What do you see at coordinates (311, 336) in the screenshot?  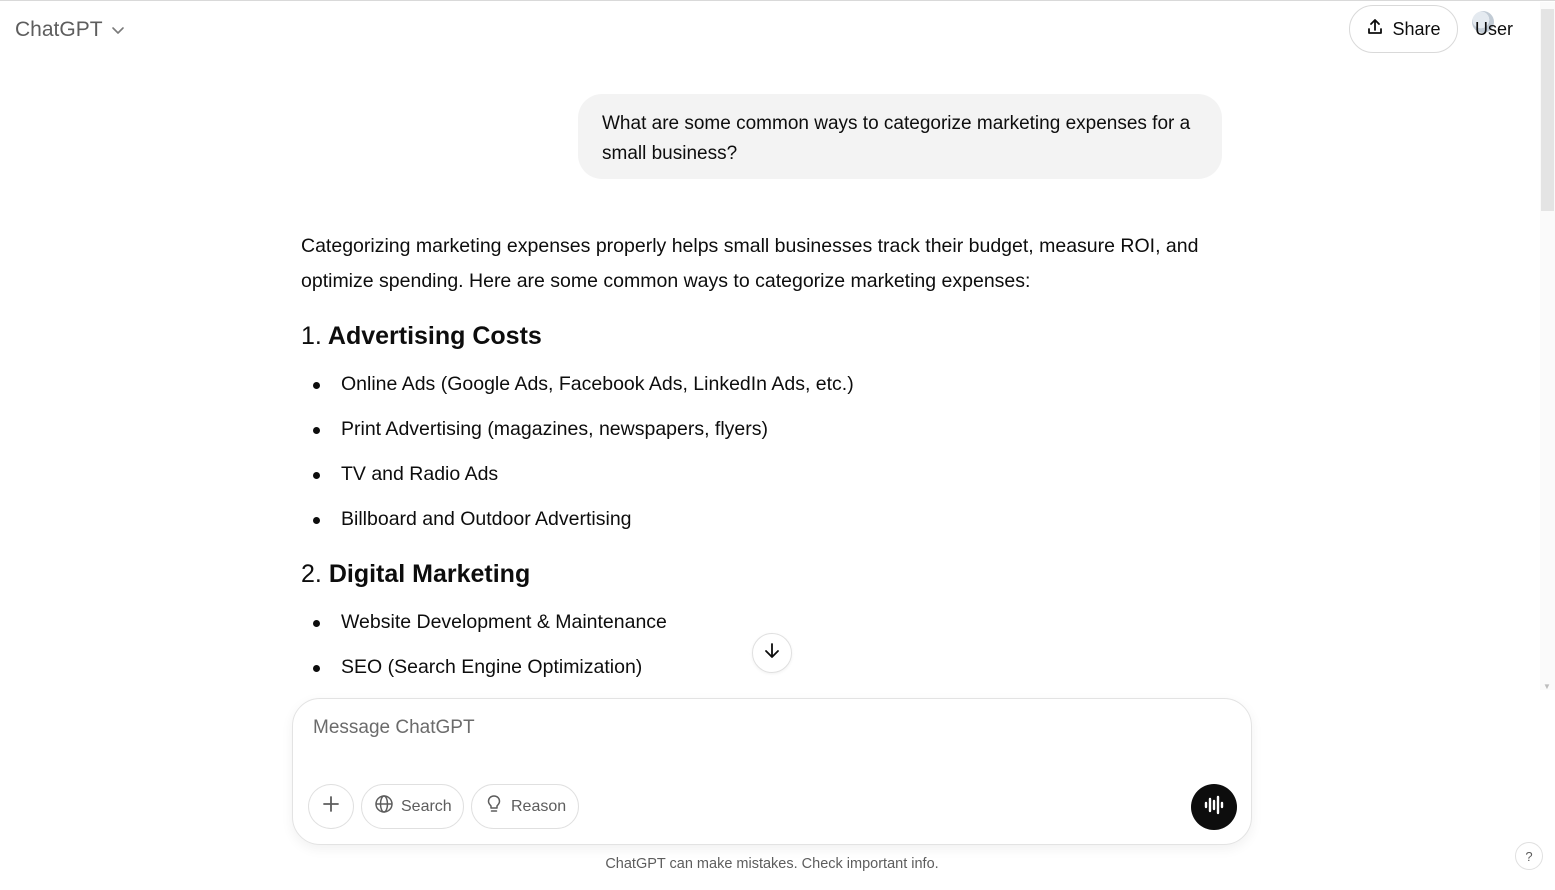 I see `section-number: 1.` at bounding box center [311, 336].